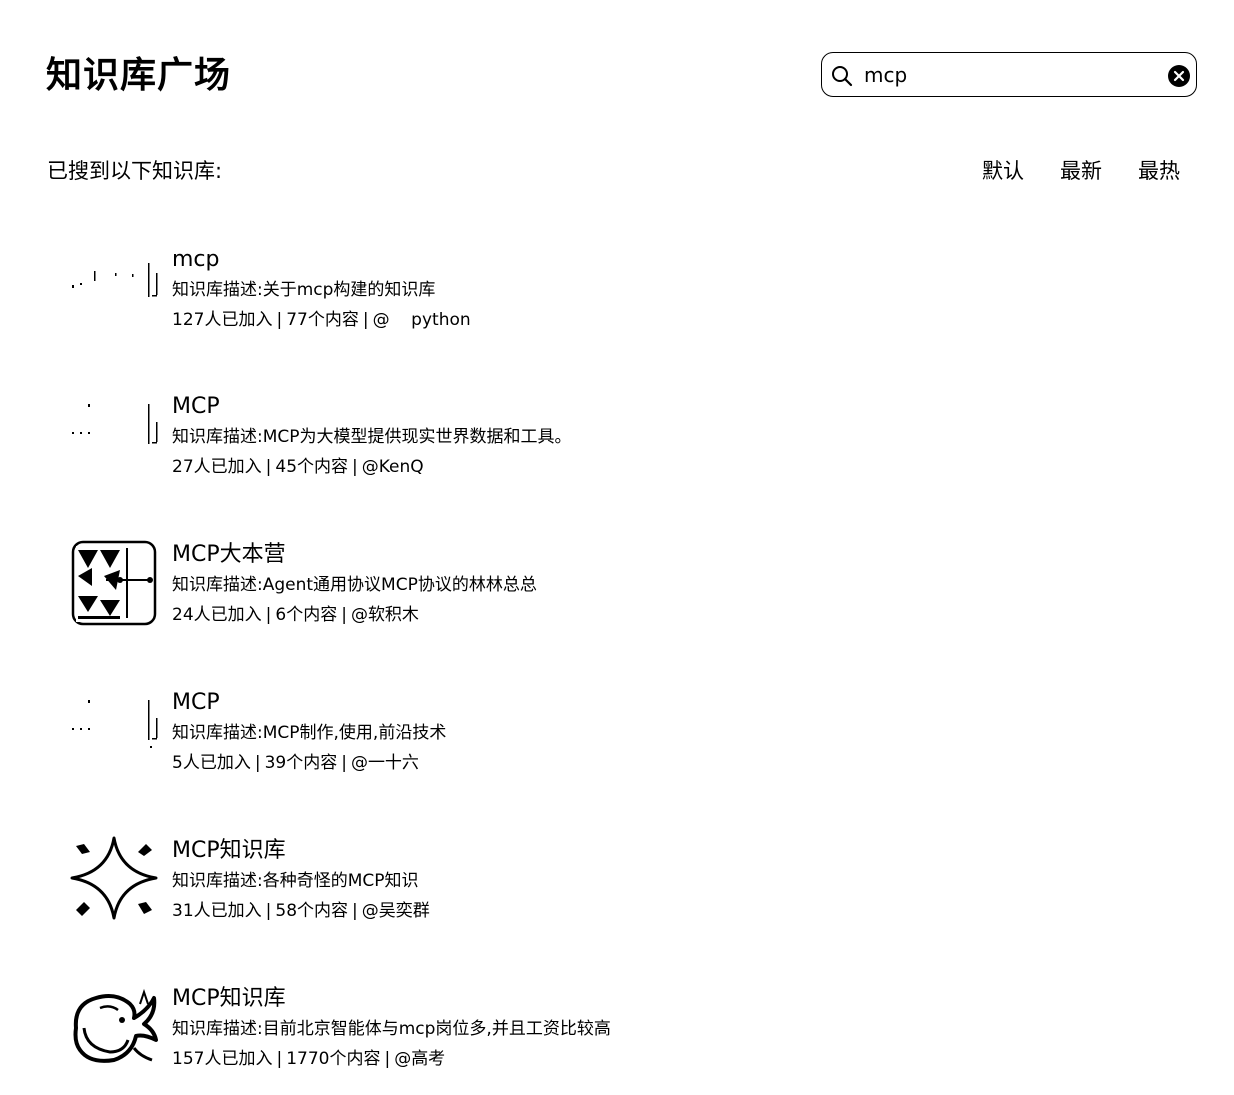 The image size is (1234, 1095). Describe the element at coordinates (304, 290) in the screenshot. I see `kb-description: 知识库描述:关于mcp构建的知识库` at that location.